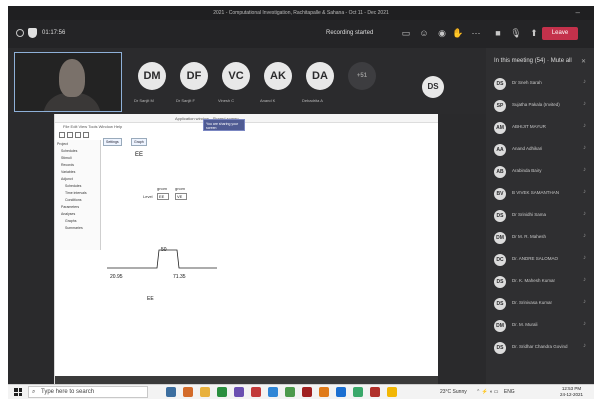 This screenshot has width=602, height=403. I want to click on self-video-tile, so click(68, 82).